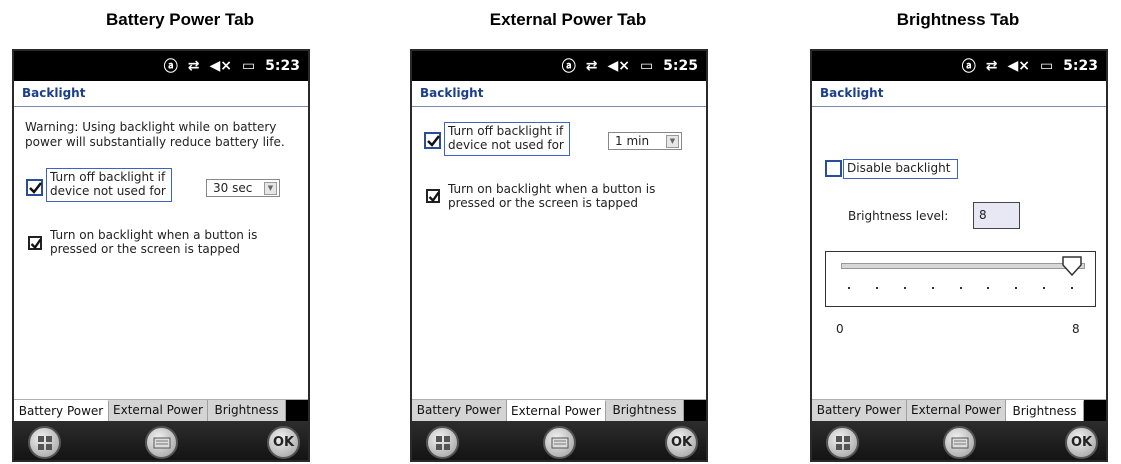  I want to click on disable-backlight-checkbox, so click(833, 168).